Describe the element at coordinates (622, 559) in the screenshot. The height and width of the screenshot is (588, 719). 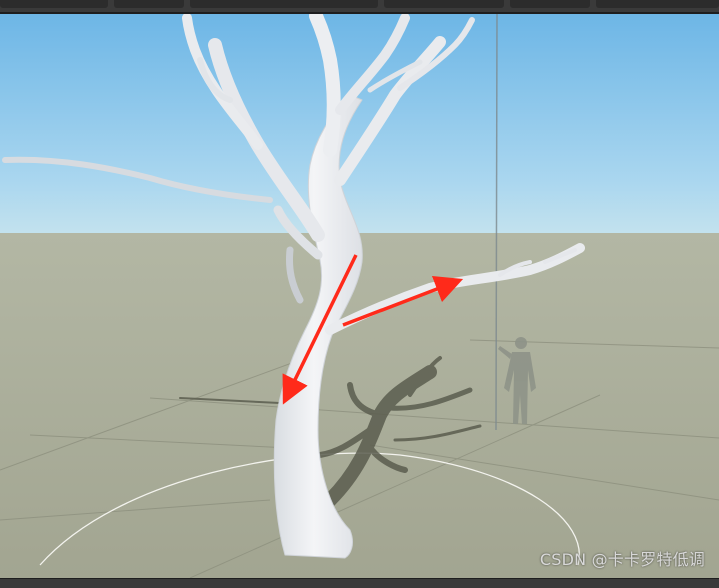
I see `watermark: CSDN @卡卡罗特低调` at that location.